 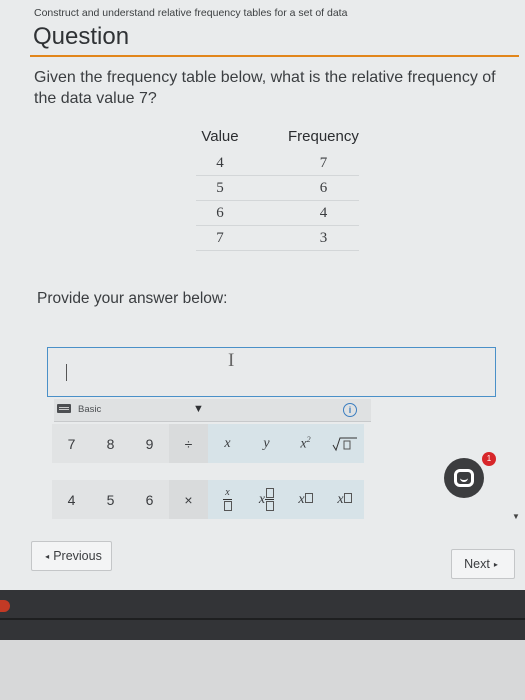 What do you see at coordinates (149, 499) in the screenshot?
I see `key-6: 6` at bounding box center [149, 499].